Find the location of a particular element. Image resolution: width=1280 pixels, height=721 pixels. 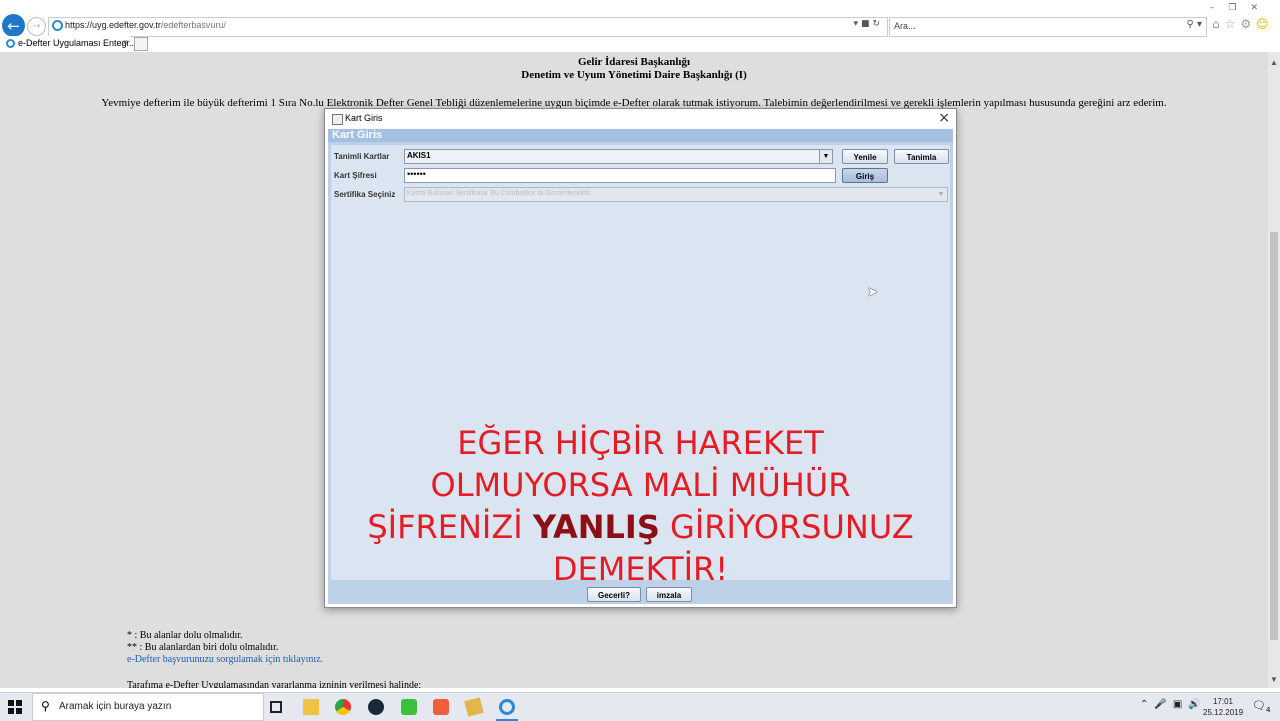

steam-icon is located at coordinates (376, 707).